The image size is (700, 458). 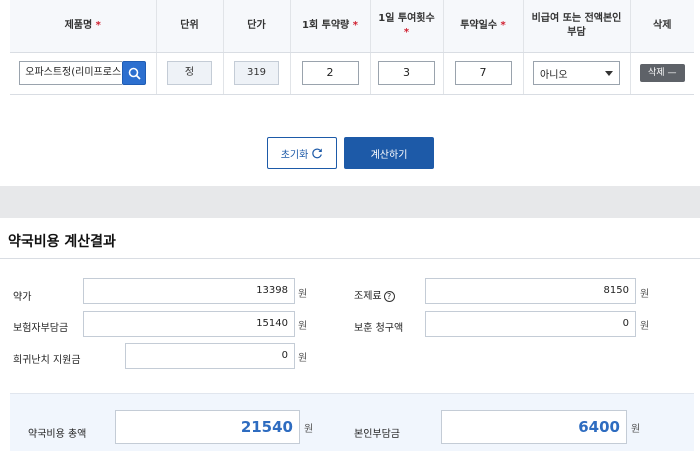 What do you see at coordinates (407, 26) in the screenshot?
I see `header-frequency: 1일 투여횟수 *` at bounding box center [407, 26].